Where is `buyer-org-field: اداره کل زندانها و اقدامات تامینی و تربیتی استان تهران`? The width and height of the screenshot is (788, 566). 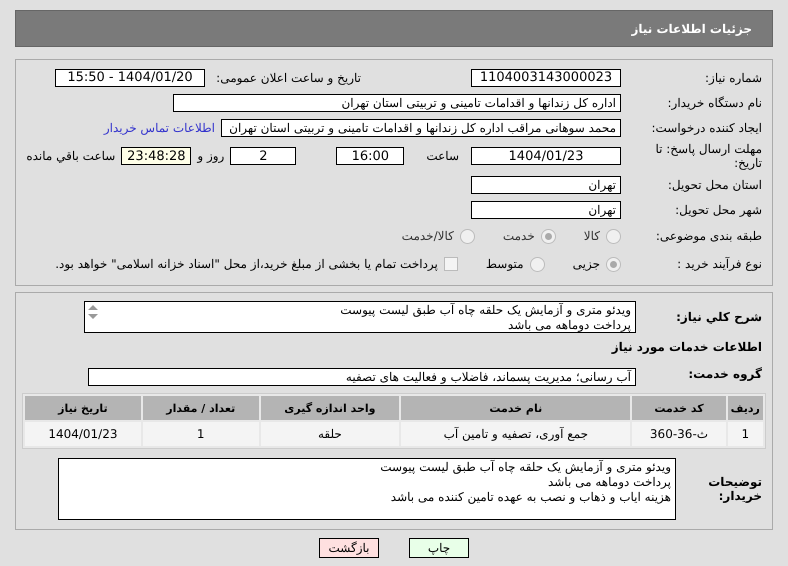 buyer-org-field: اداره کل زندانها و اقدامات تامینی و تربیتی استان تهران is located at coordinates (397, 103).